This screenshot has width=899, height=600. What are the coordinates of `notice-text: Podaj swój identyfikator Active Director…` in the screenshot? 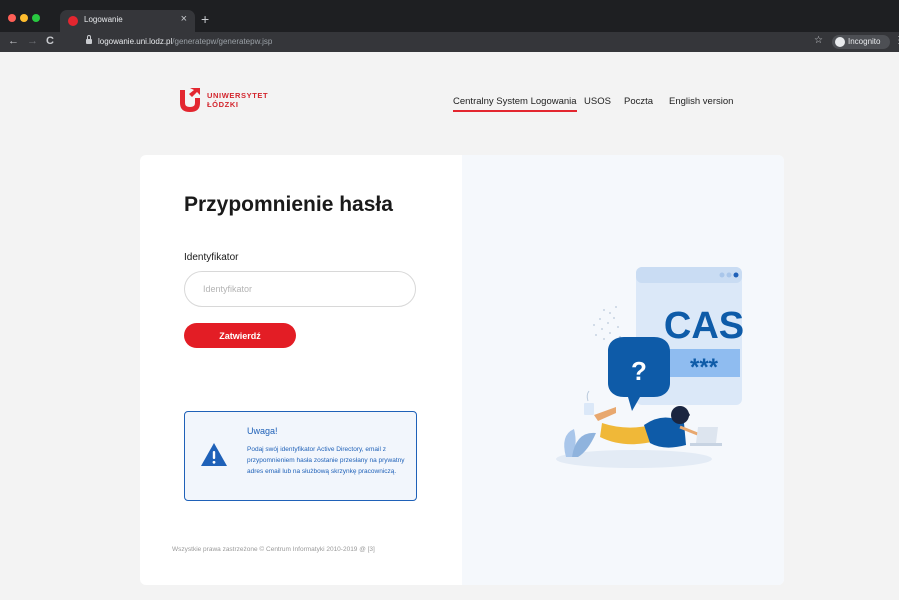 It's located at (326, 460).